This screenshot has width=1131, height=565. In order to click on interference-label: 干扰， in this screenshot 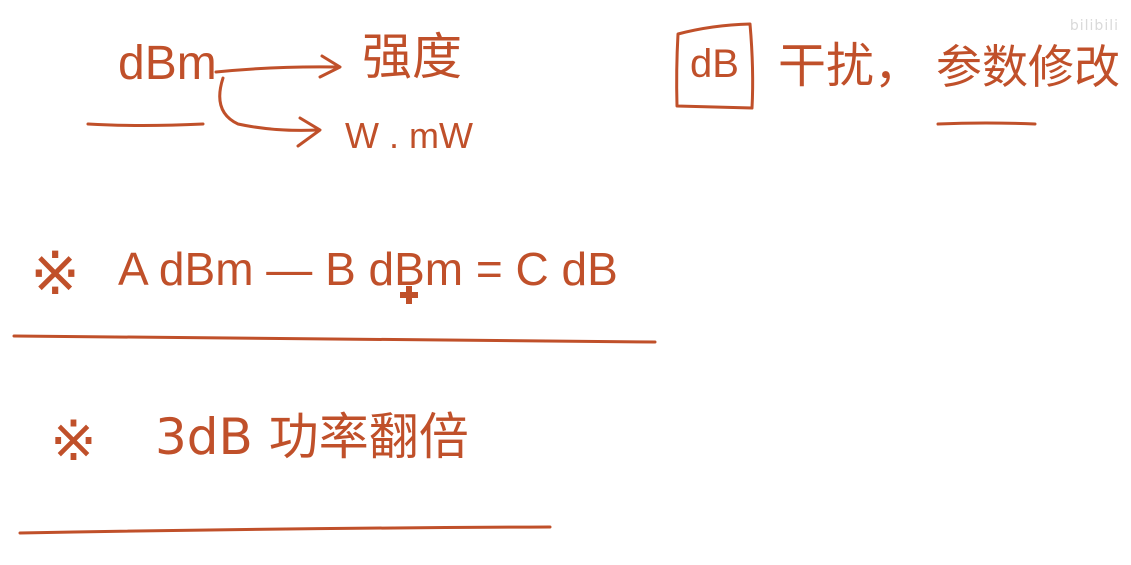, I will do `click(850, 66)`.